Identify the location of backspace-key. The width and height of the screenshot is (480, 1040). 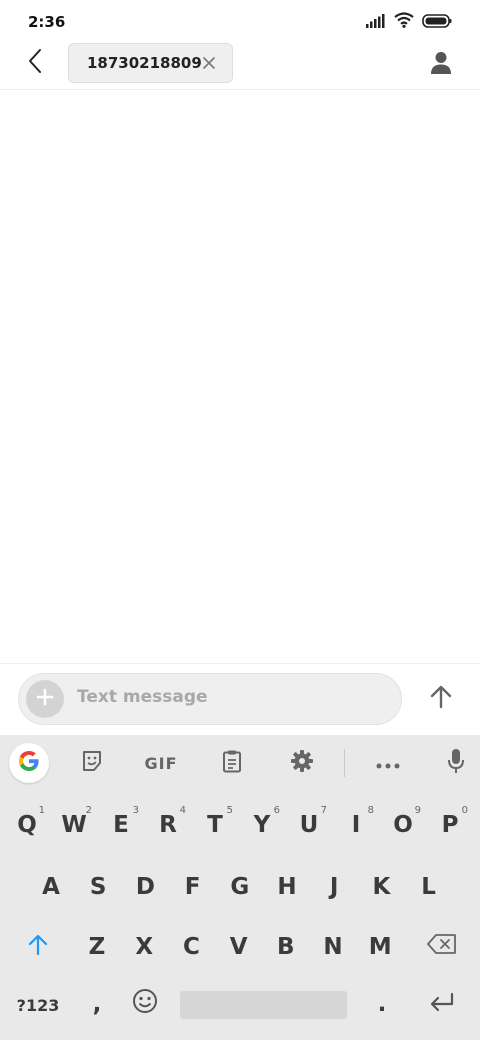
(442, 947).